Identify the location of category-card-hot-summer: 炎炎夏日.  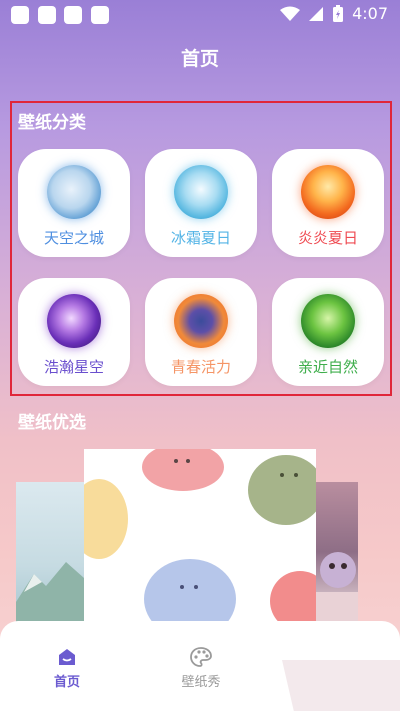
(328, 203).